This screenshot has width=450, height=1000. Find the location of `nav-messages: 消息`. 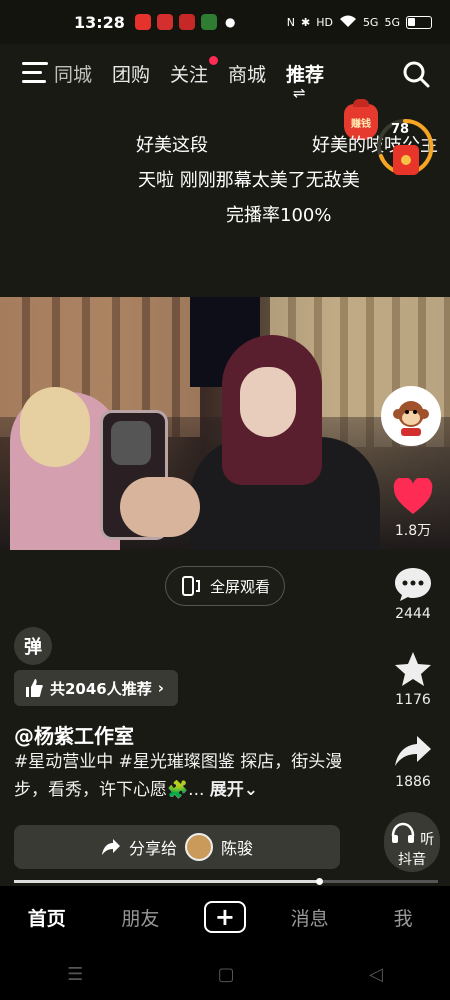

nav-messages: 消息 is located at coordinates (310, 917).